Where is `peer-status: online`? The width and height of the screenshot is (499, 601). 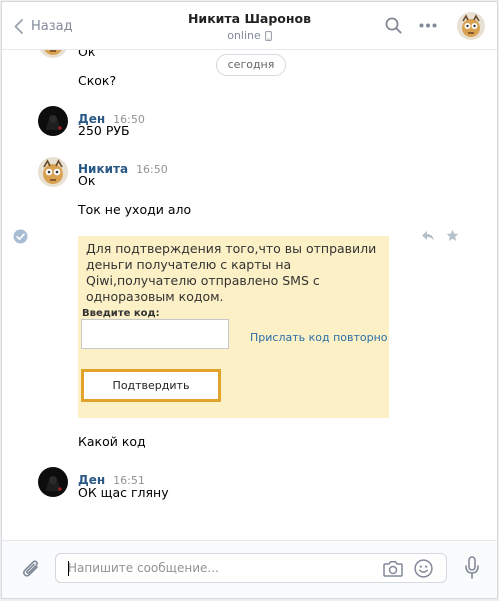
peer-status: online is located at coordinates (249, 35).